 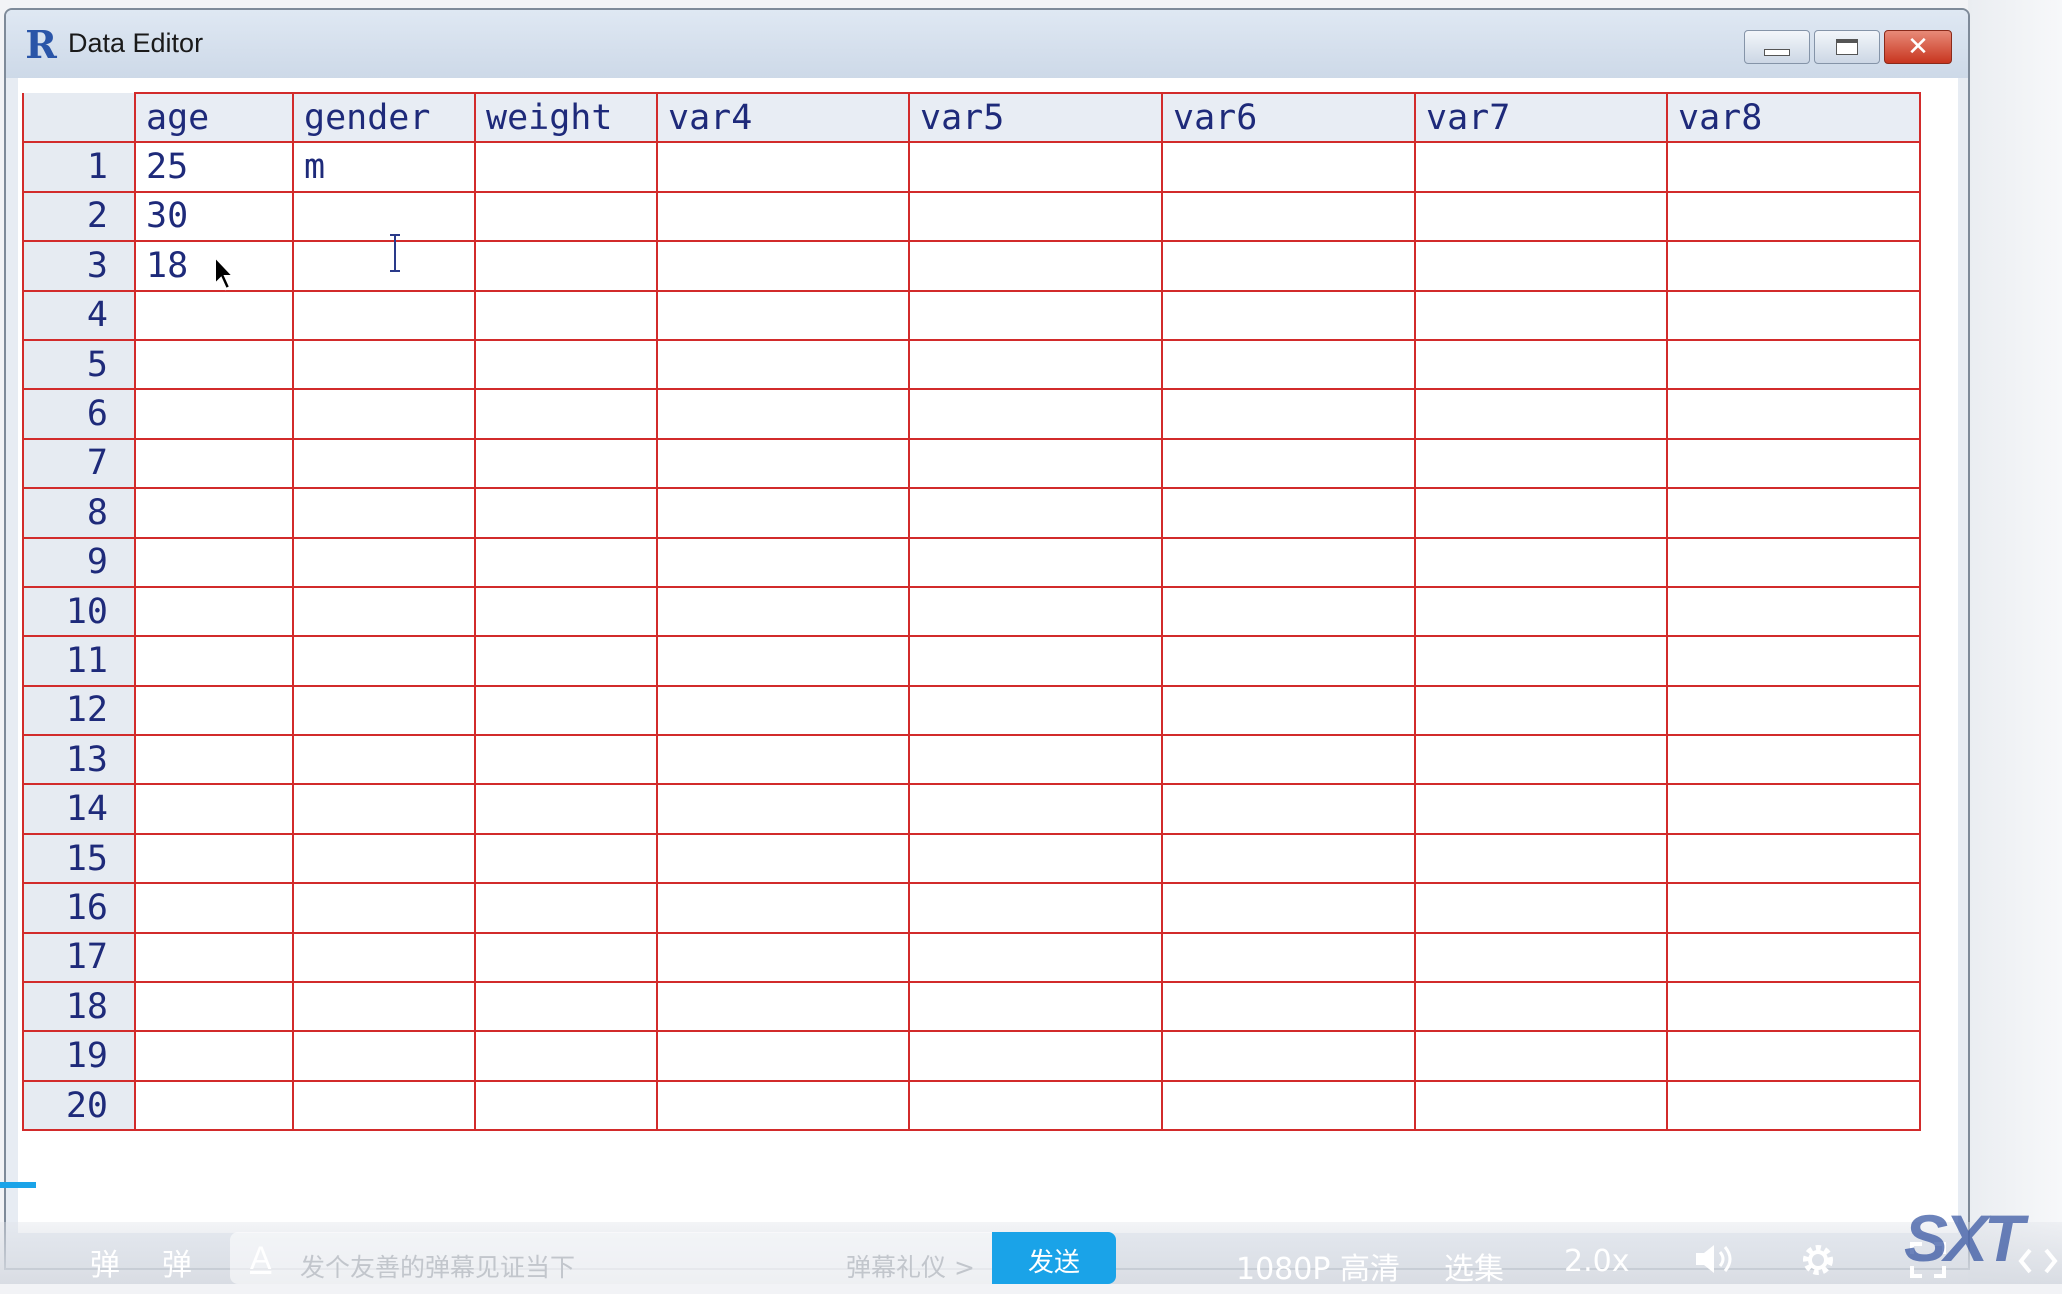 What do you see at coordinates (437, 1266) in the screenshot?
I see `danmu-placeholder: 发个友善的弹幕见证当下` at bounding box center [437, 1266].